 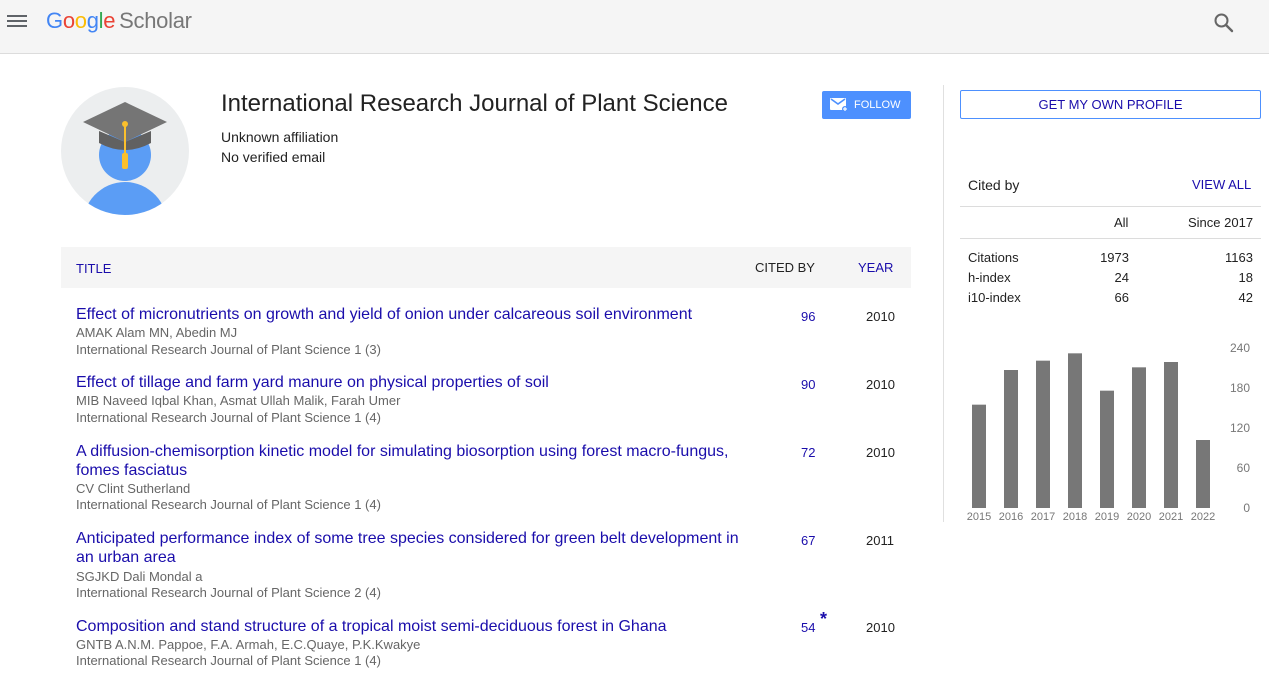 I want to click on article-cited-by-link: 67, so click(x=808, y=540).